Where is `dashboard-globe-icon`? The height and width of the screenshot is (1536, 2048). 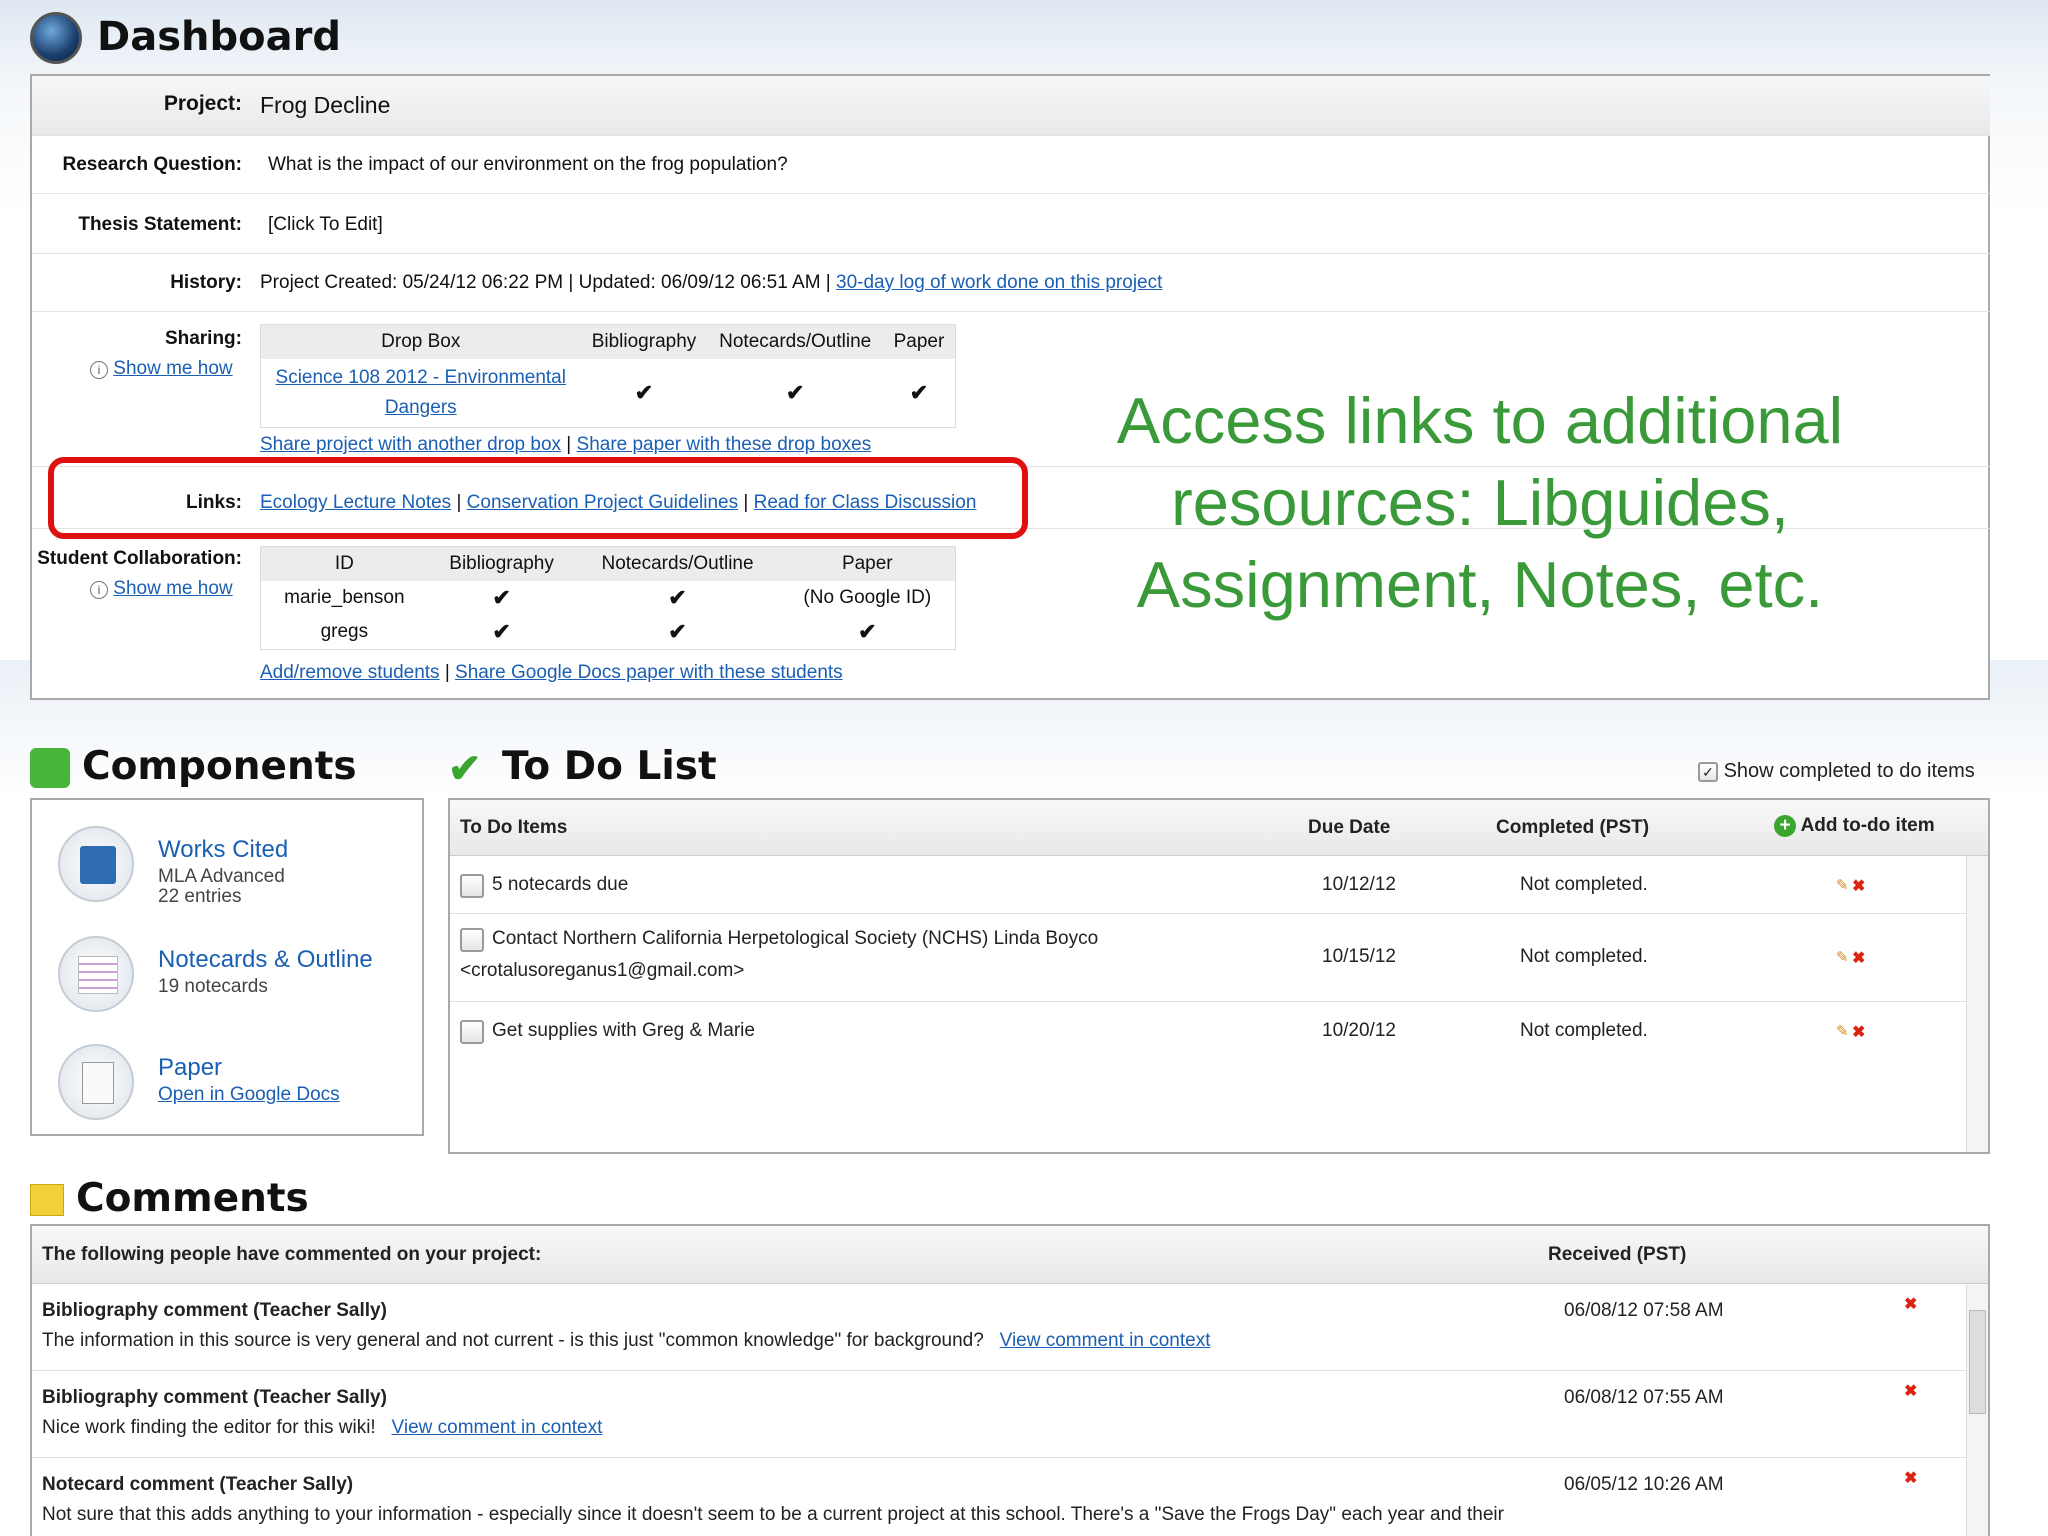
dashboard-globe-icon is located at coordinates (56, 38).